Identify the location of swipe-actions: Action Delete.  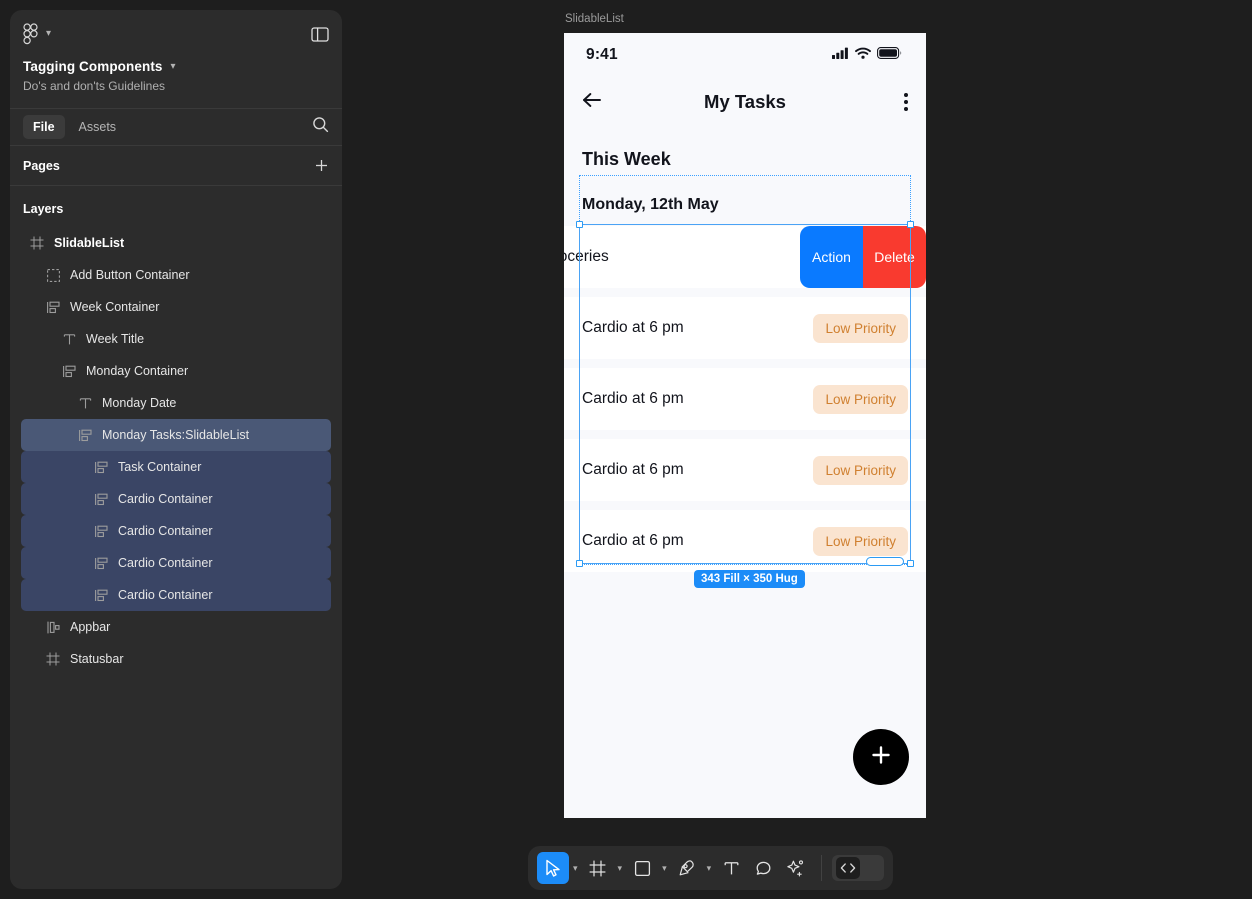
(863, 257).